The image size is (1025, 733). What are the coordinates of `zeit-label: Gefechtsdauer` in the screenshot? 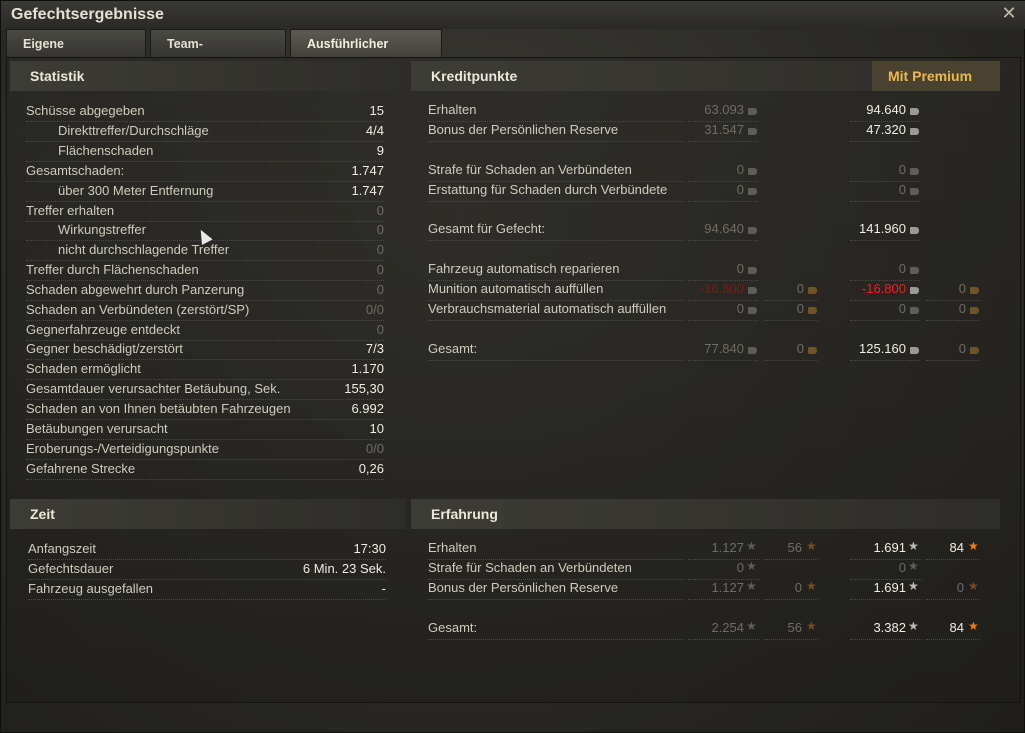 It's located at (71, 568).